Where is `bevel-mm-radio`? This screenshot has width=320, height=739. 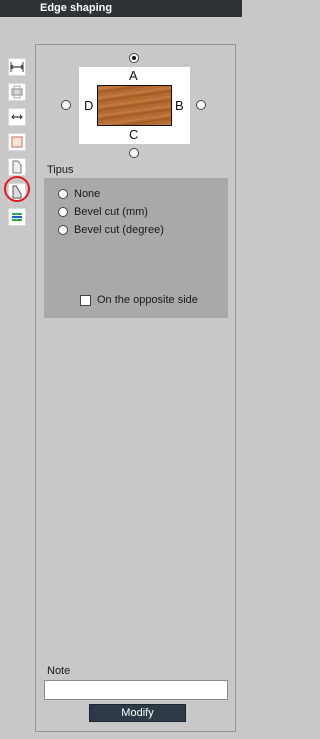
bevel-mm-radio is located at coordinates (63, 212).